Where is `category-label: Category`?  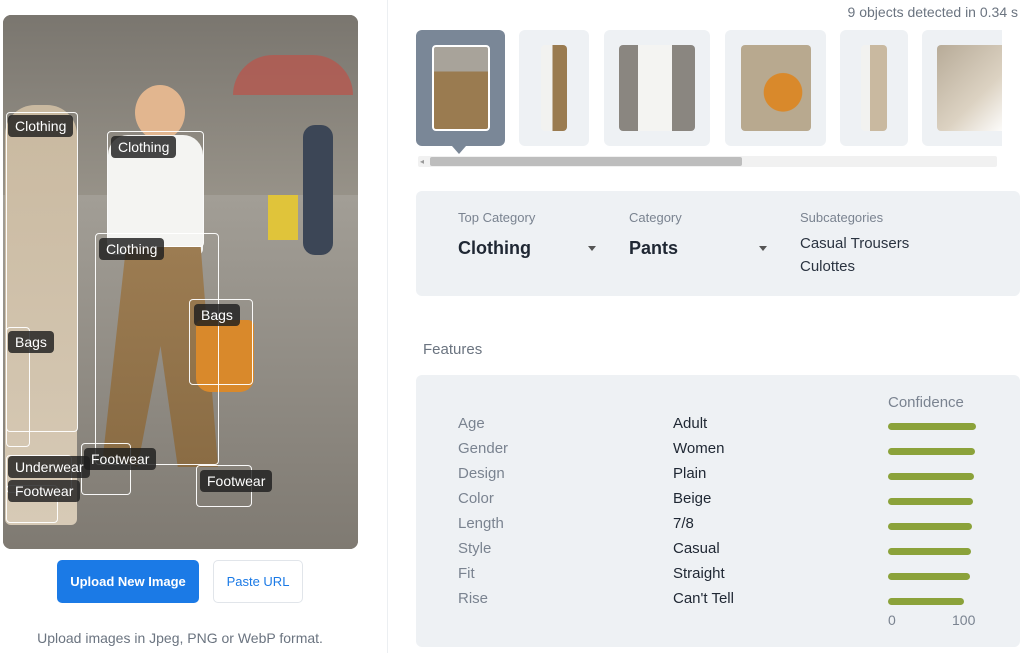 category-label: Category is located at coordinates (655, 217).